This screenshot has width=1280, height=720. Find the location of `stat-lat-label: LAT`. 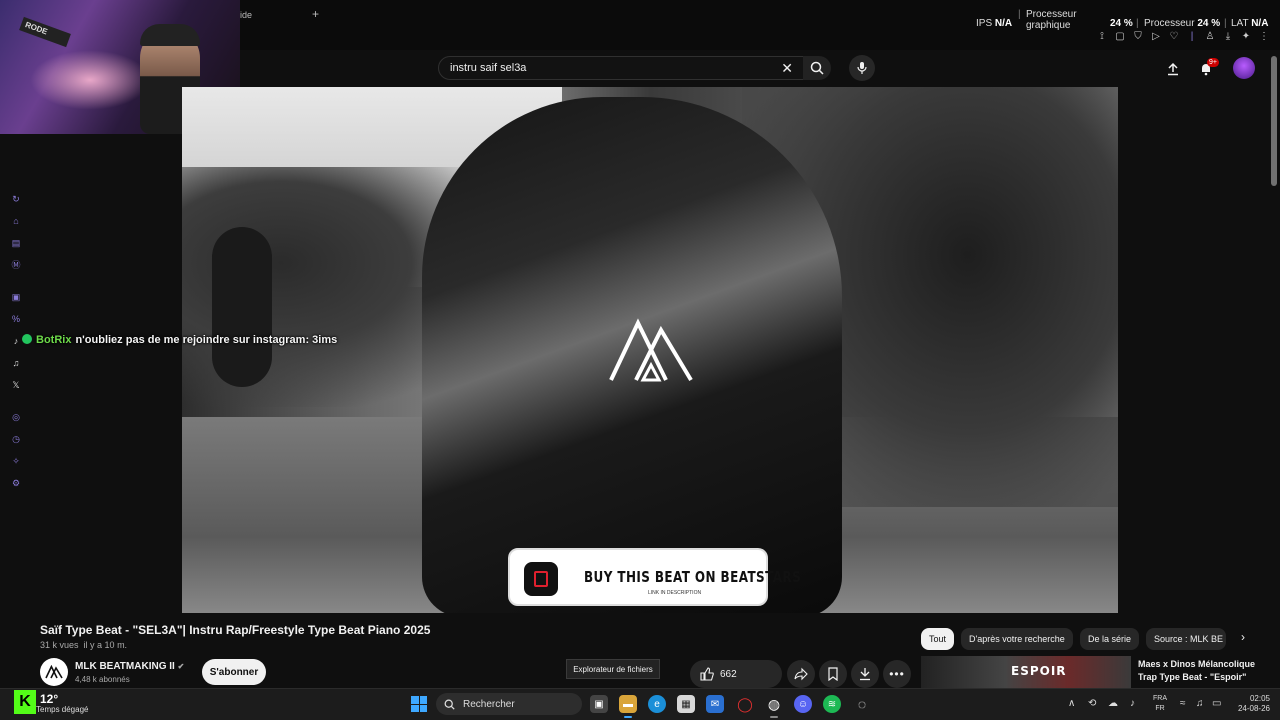

stat-lat-label: LAT is located at coordinates (1240, 23).